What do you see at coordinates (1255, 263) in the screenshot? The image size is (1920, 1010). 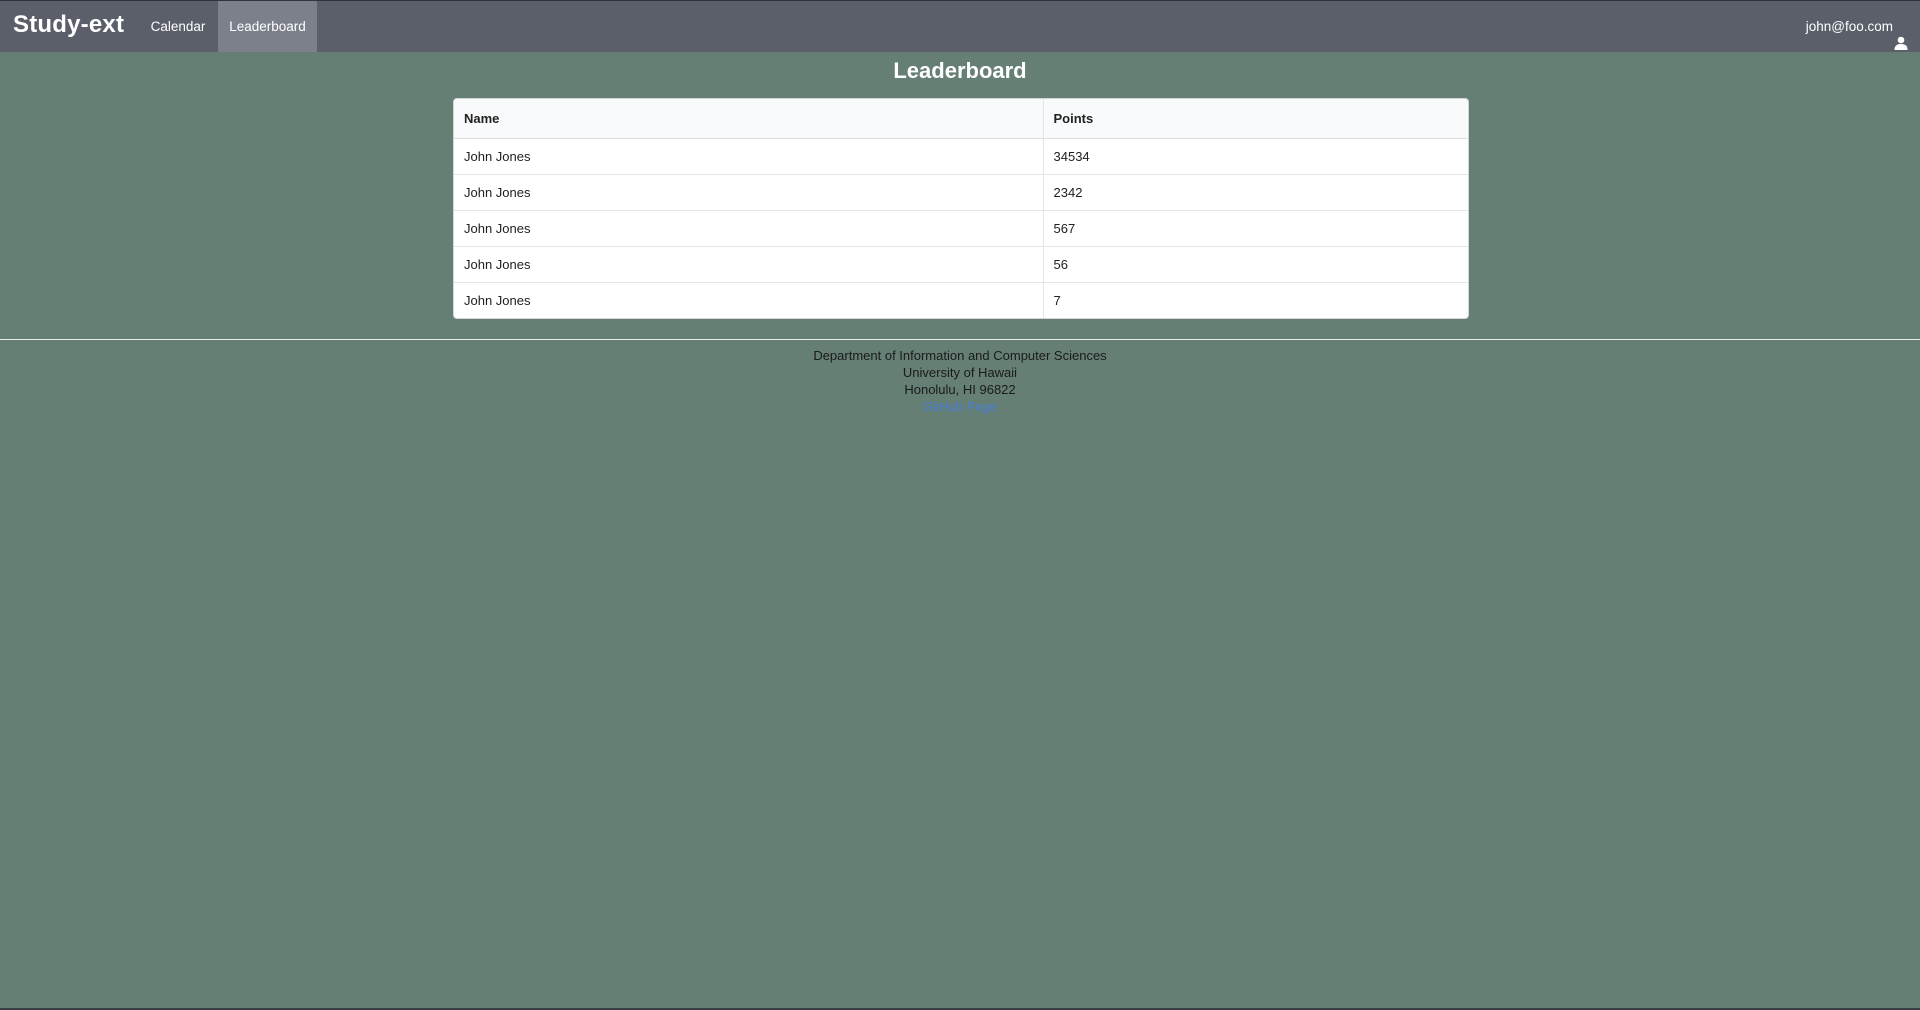 I see `cell-points: 56` at bounding box center [1255, 263].